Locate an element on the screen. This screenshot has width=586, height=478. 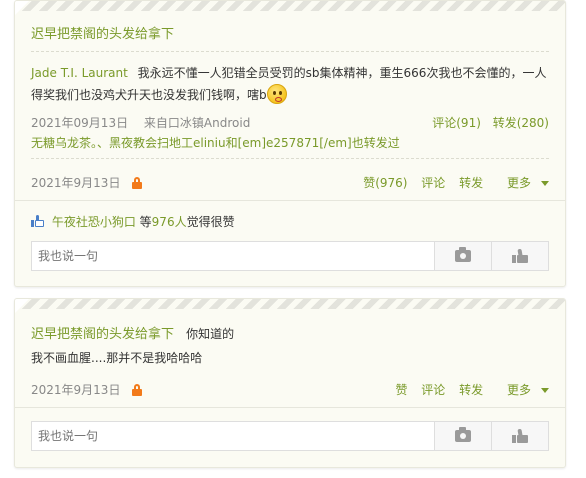
original-author-link: Jade T.I. Laurant is located at coordinates (79, 73).